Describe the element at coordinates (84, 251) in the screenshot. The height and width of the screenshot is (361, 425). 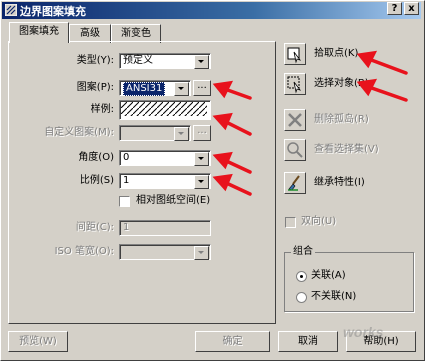
I see `iso-pen-width-label: ISO 笔宽(O):` at that location.